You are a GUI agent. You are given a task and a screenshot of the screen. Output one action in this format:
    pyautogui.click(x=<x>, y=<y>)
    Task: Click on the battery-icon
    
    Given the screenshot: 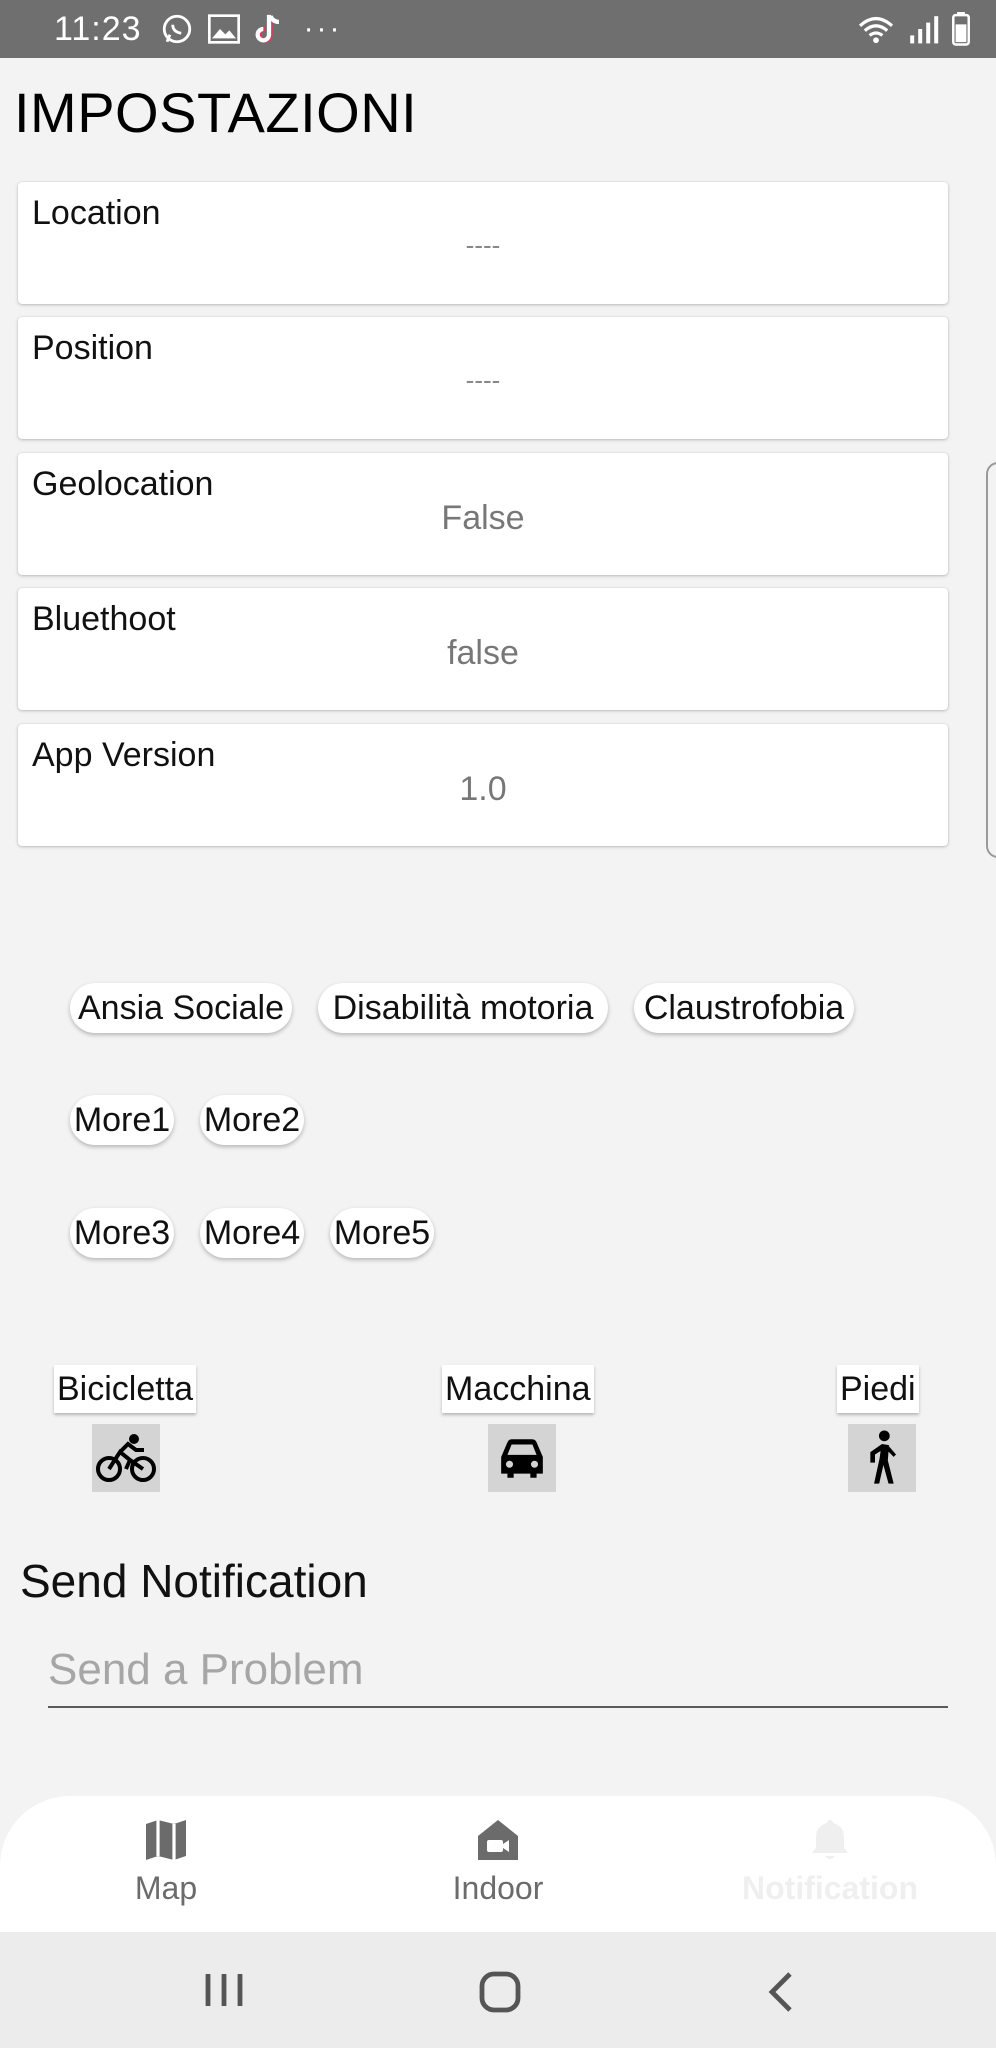 What is the action you would take?
    pyautogui.click(x=961, y=29)
    